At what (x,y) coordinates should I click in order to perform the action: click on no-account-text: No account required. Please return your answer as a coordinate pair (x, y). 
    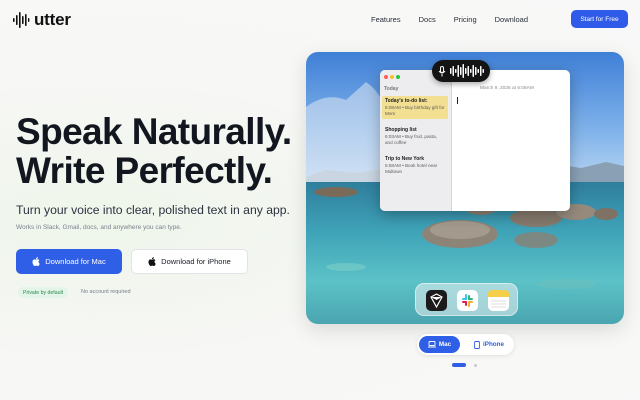
    Looking at the image, I should click on (106, 292).